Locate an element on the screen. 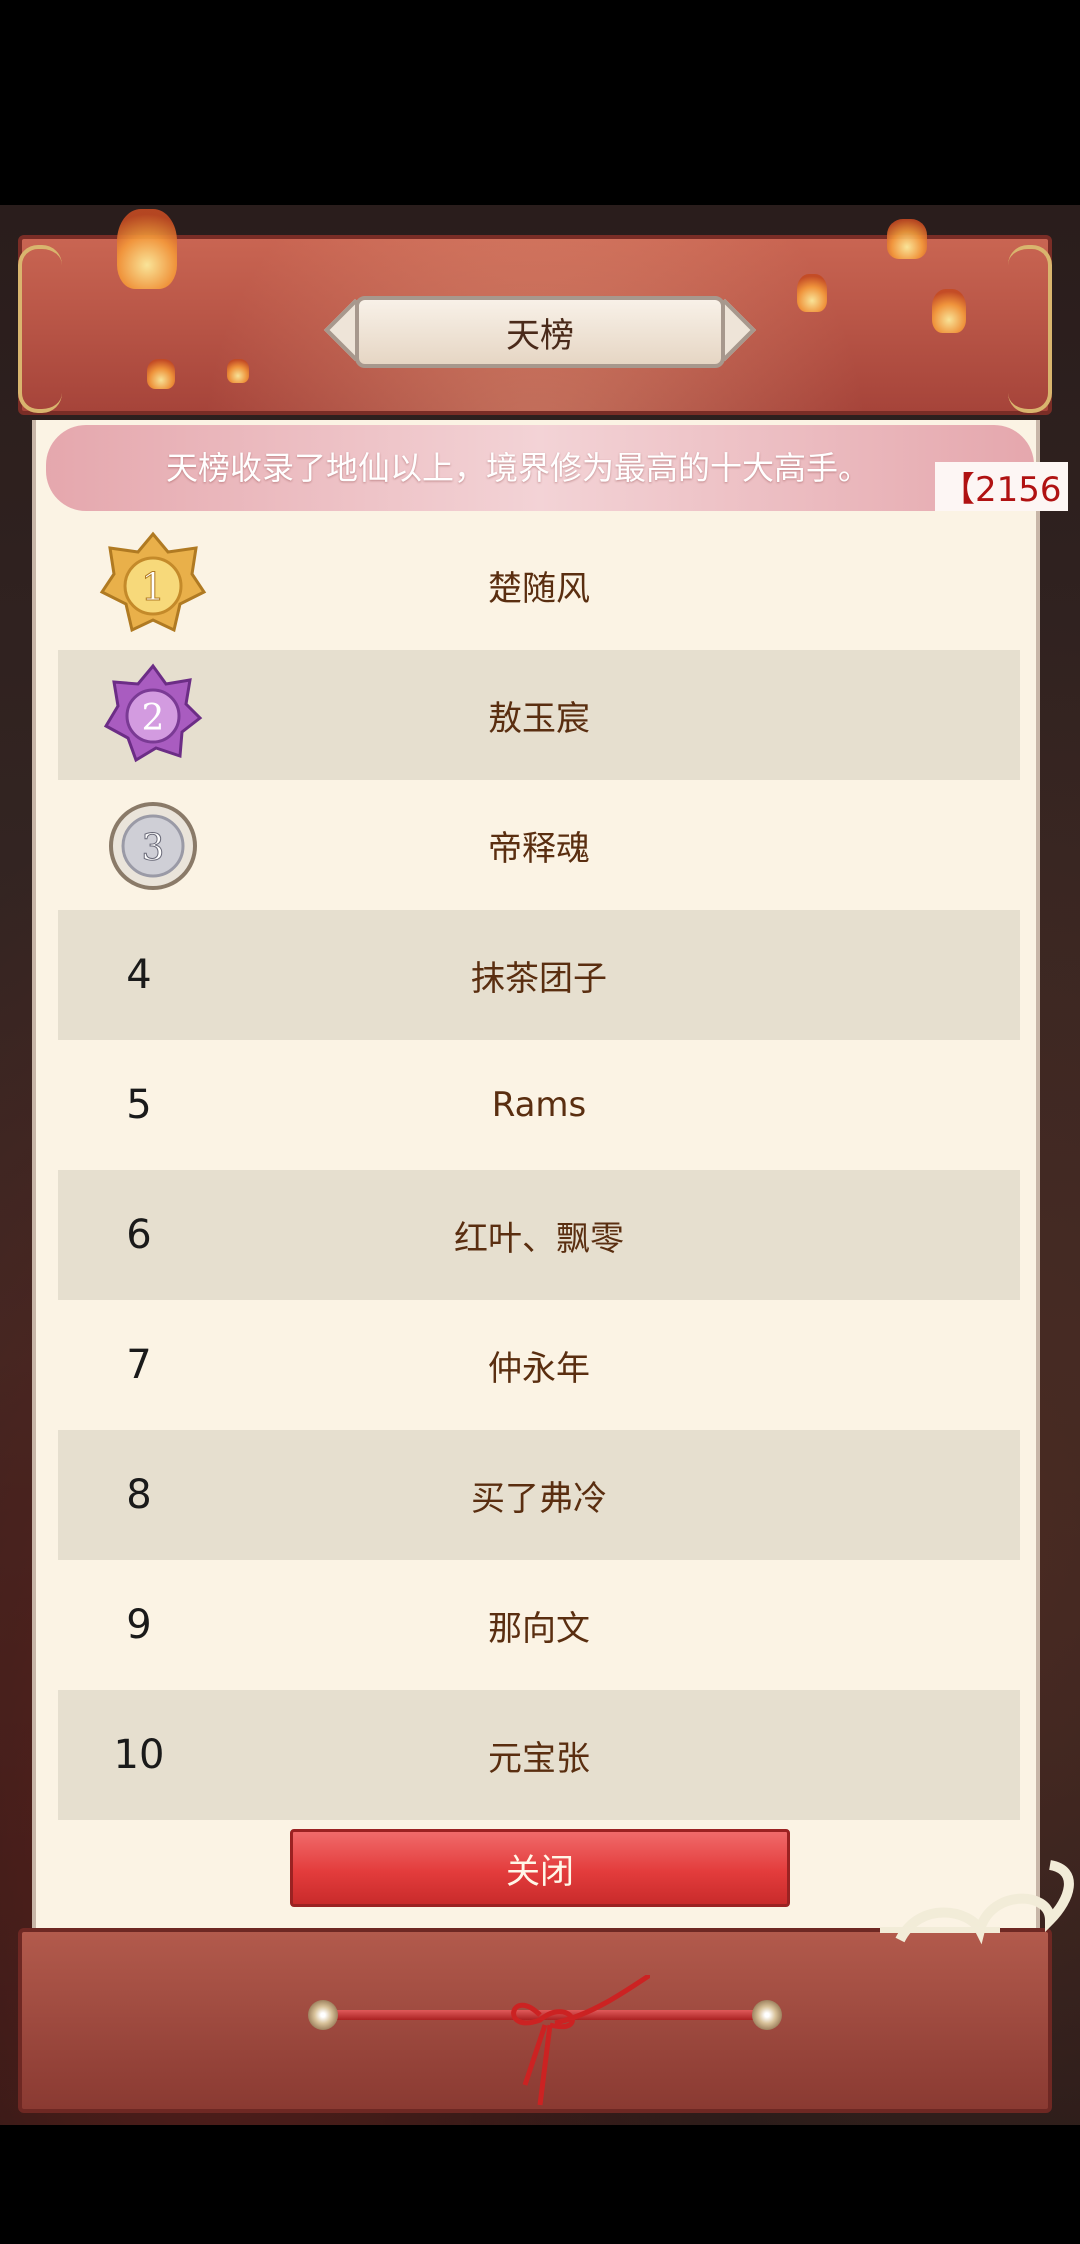 Image resolution: width=1080 pixels, height=2244 pixels. cloud-icon is located at coordinates (977, 1902).